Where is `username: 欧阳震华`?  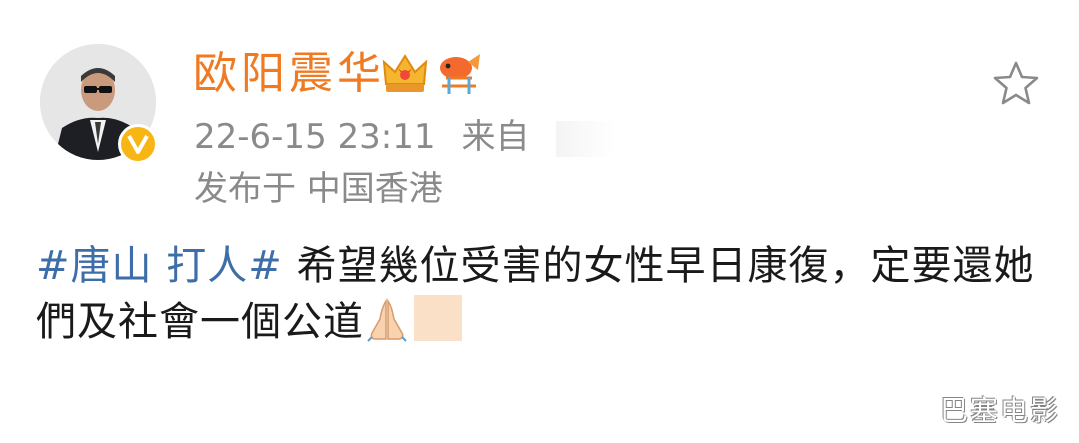 username: 欧阳震华 is located at coordinates (289, 74).